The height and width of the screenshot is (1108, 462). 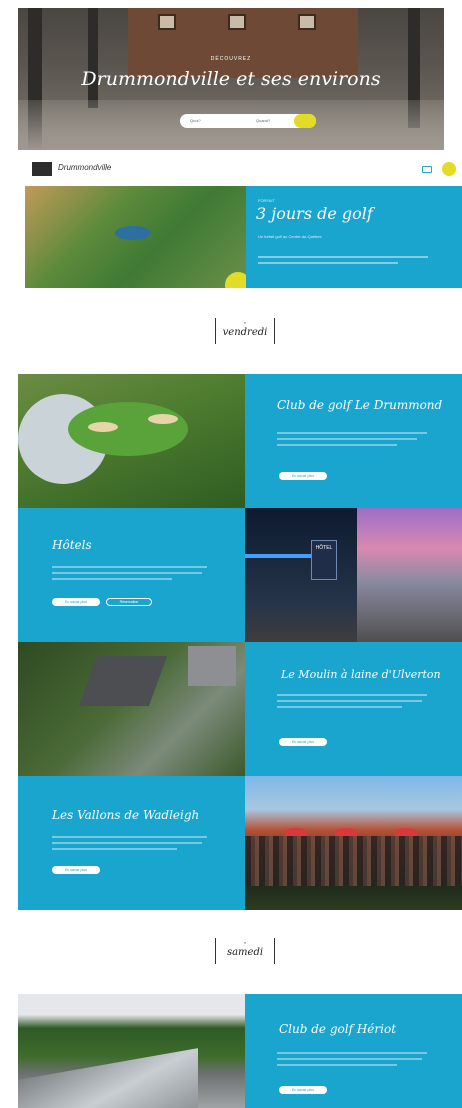 What do you see at coordinates (353, 861) in the screenshot?
I see `photo-crowd` at bounding box center [353, 861].